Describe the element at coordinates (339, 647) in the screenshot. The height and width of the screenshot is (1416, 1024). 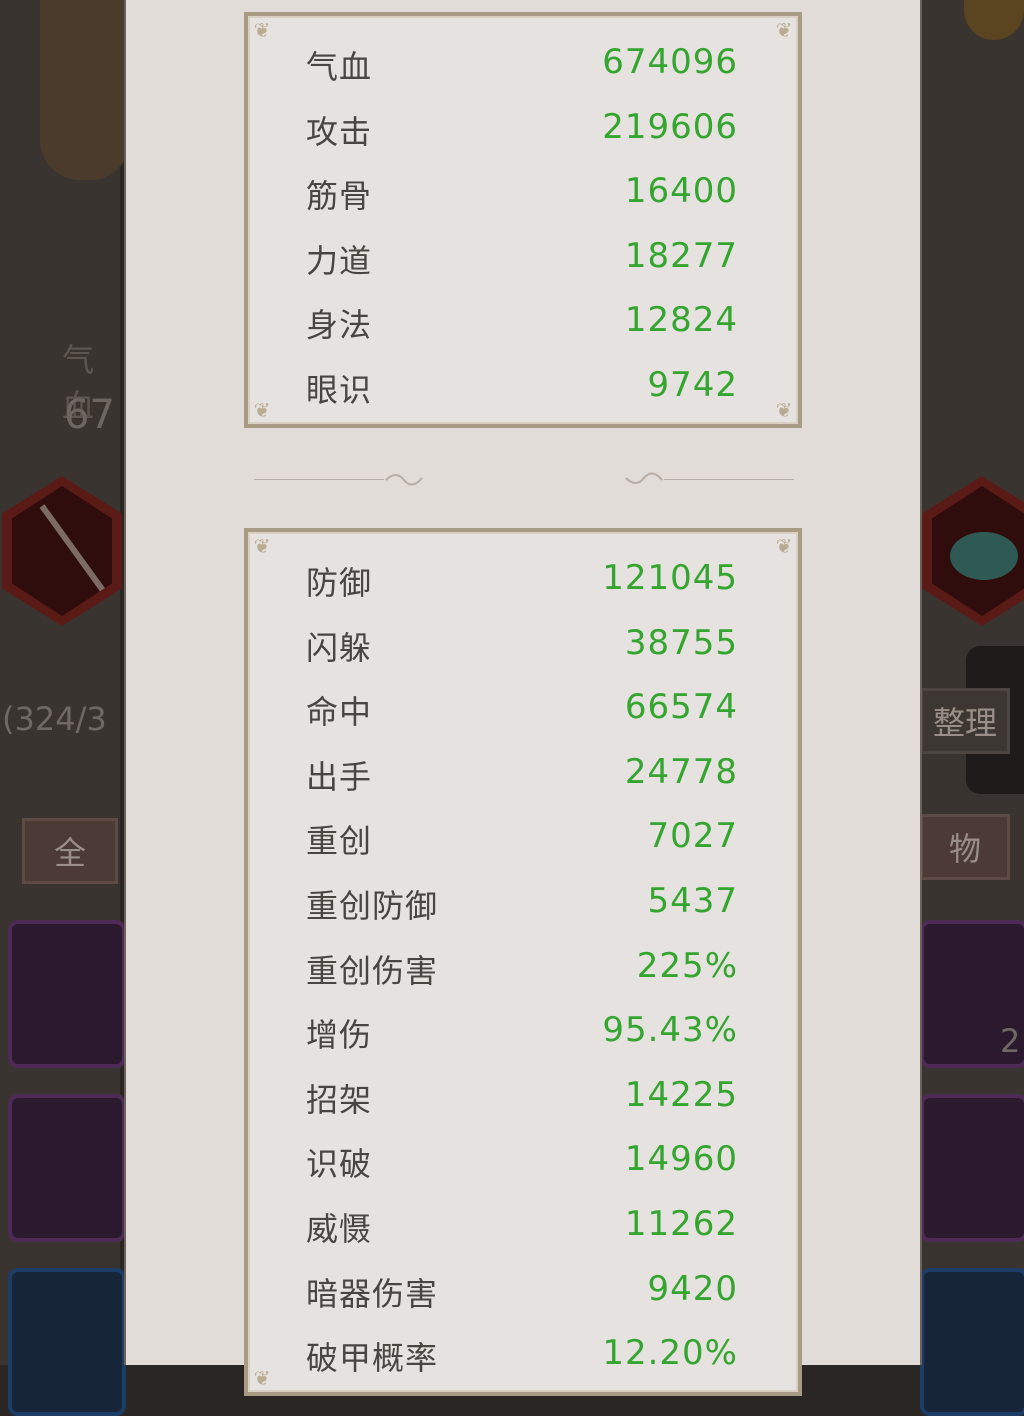
I see `stat-label: 闪躲` at that location.